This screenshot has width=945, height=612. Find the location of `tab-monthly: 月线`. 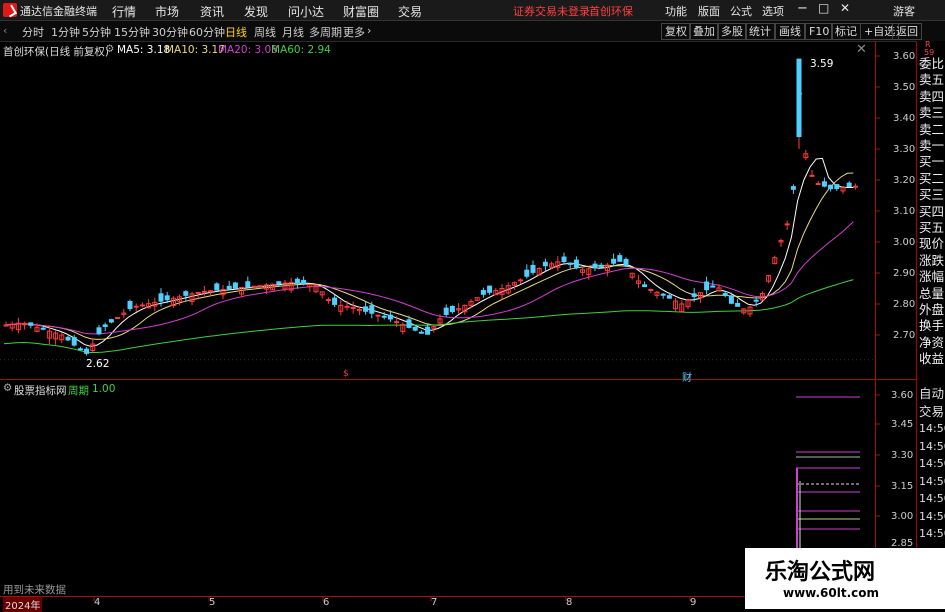

tab-monthly: 月线 is located at coordinates (293, 32).